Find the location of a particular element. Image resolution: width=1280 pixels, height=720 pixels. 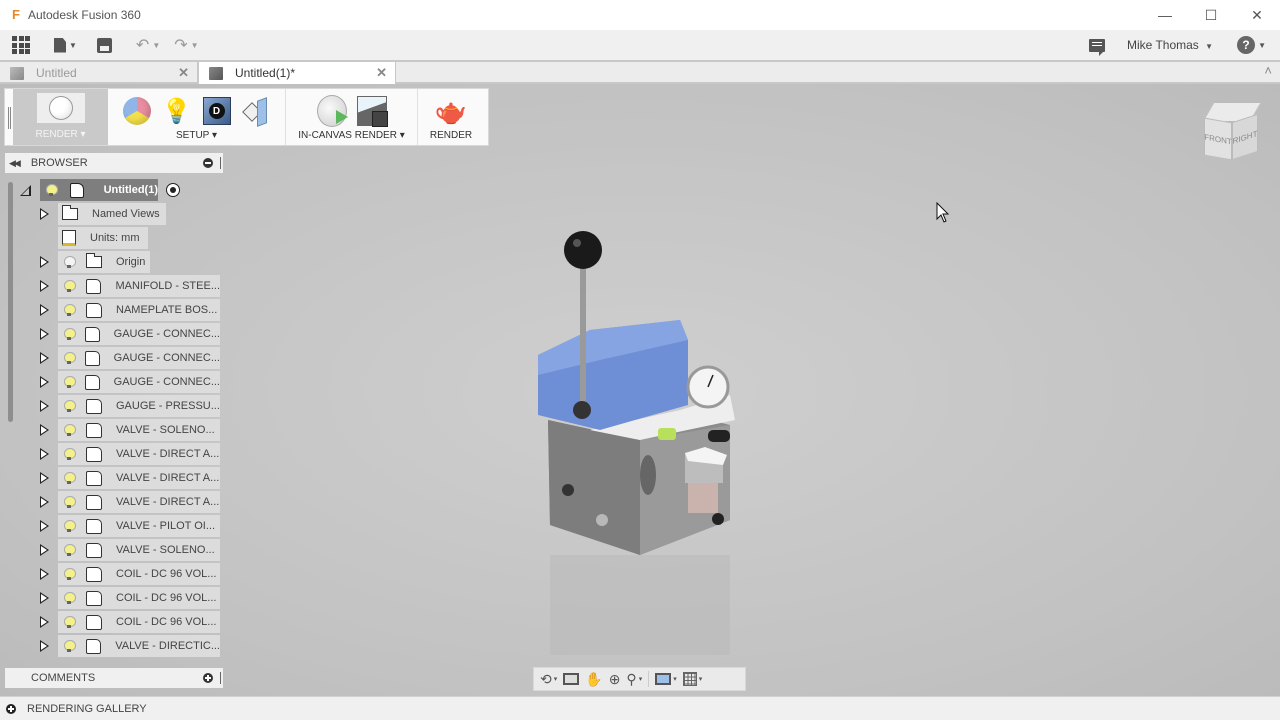

tab-untitled: Untitled ✕ is located at coordinates (99, 73).